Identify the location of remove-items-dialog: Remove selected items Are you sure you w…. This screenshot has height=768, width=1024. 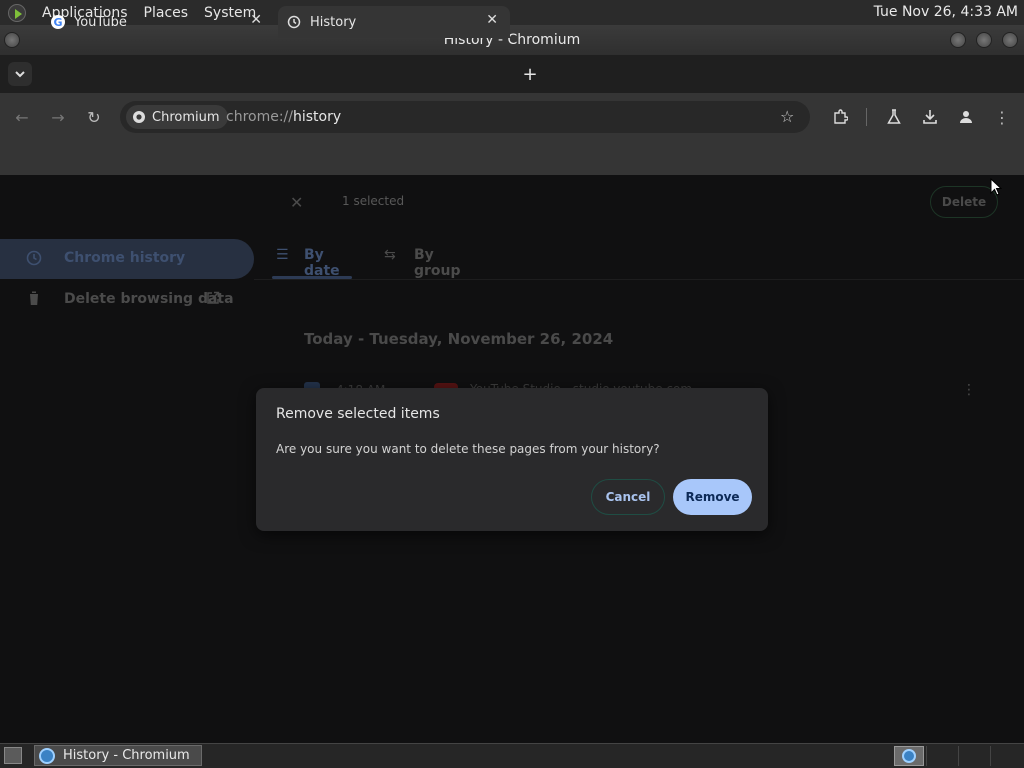
(512, 459).